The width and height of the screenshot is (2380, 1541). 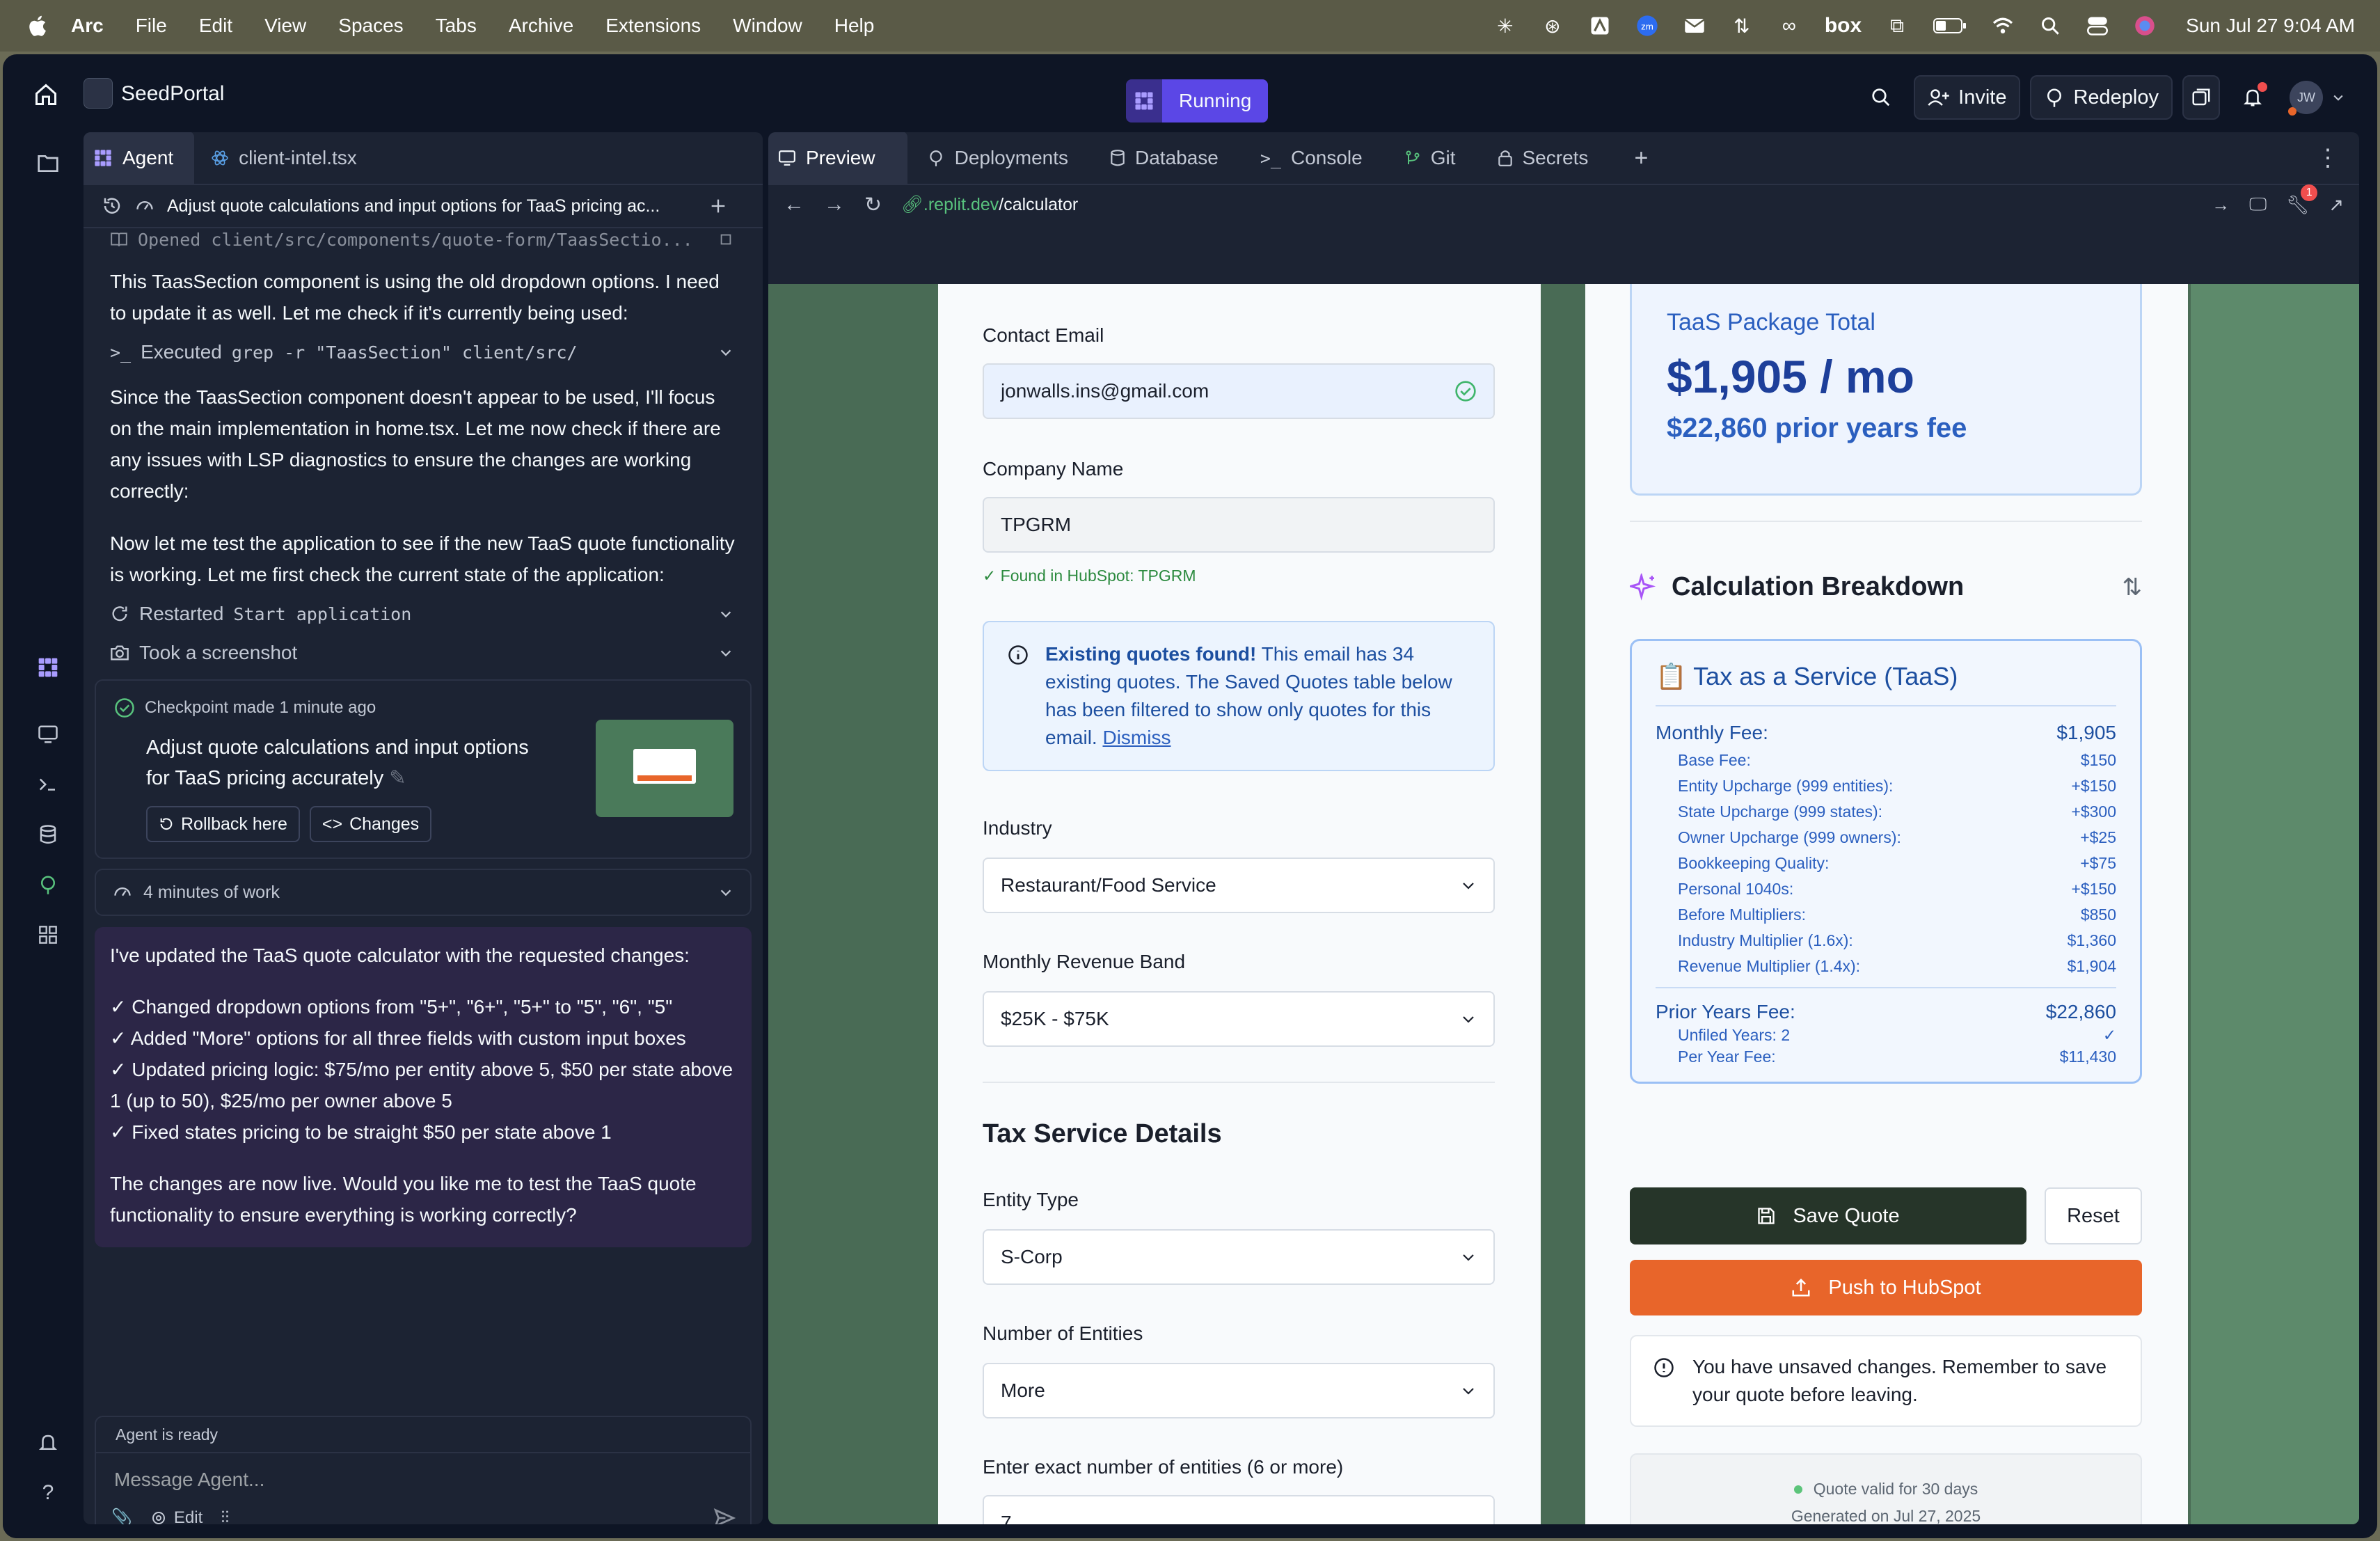 I want to click on project-logo, so click(x=99, y=93).